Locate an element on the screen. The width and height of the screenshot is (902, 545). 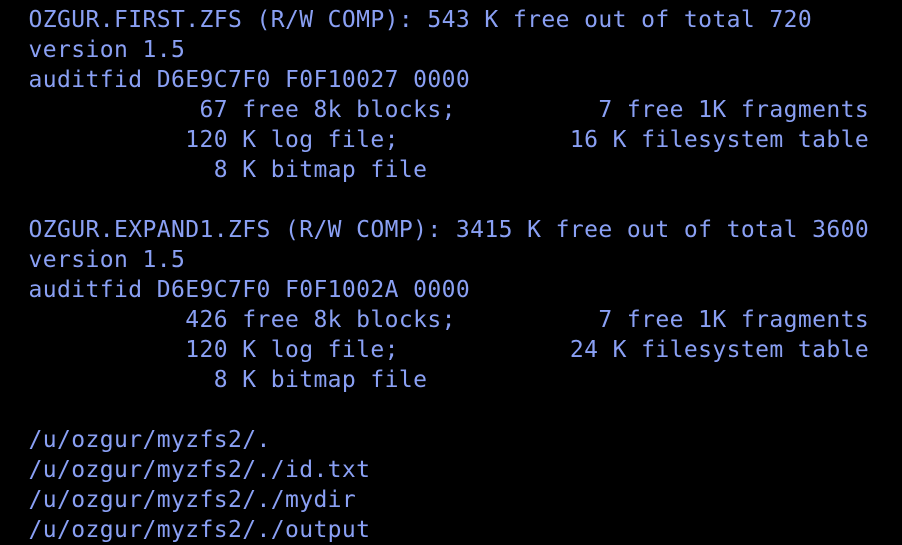
terminal-line: /u/ozgur/myzfs2/./id.txt is located at coordinates (185, 470).